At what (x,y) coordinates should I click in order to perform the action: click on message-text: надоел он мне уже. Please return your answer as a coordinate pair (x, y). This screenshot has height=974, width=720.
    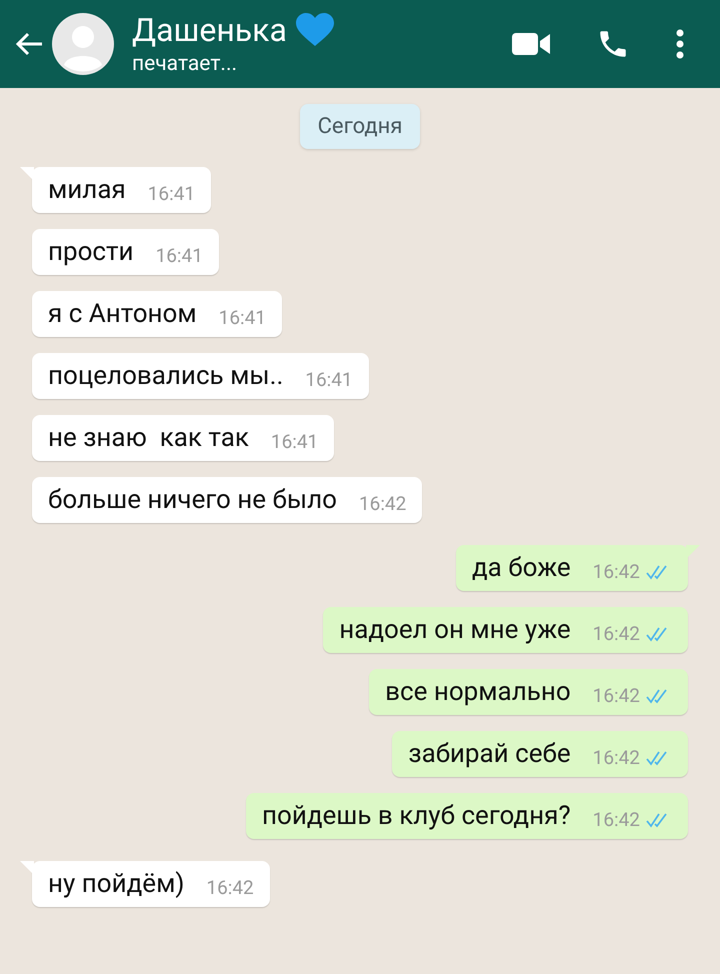
    Looking at the image, I should click on (455, 630).